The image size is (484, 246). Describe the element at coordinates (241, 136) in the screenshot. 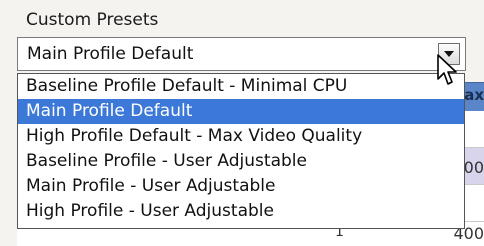

I see `option-high-default: High Profile Default - Max Video Quality` at that location.